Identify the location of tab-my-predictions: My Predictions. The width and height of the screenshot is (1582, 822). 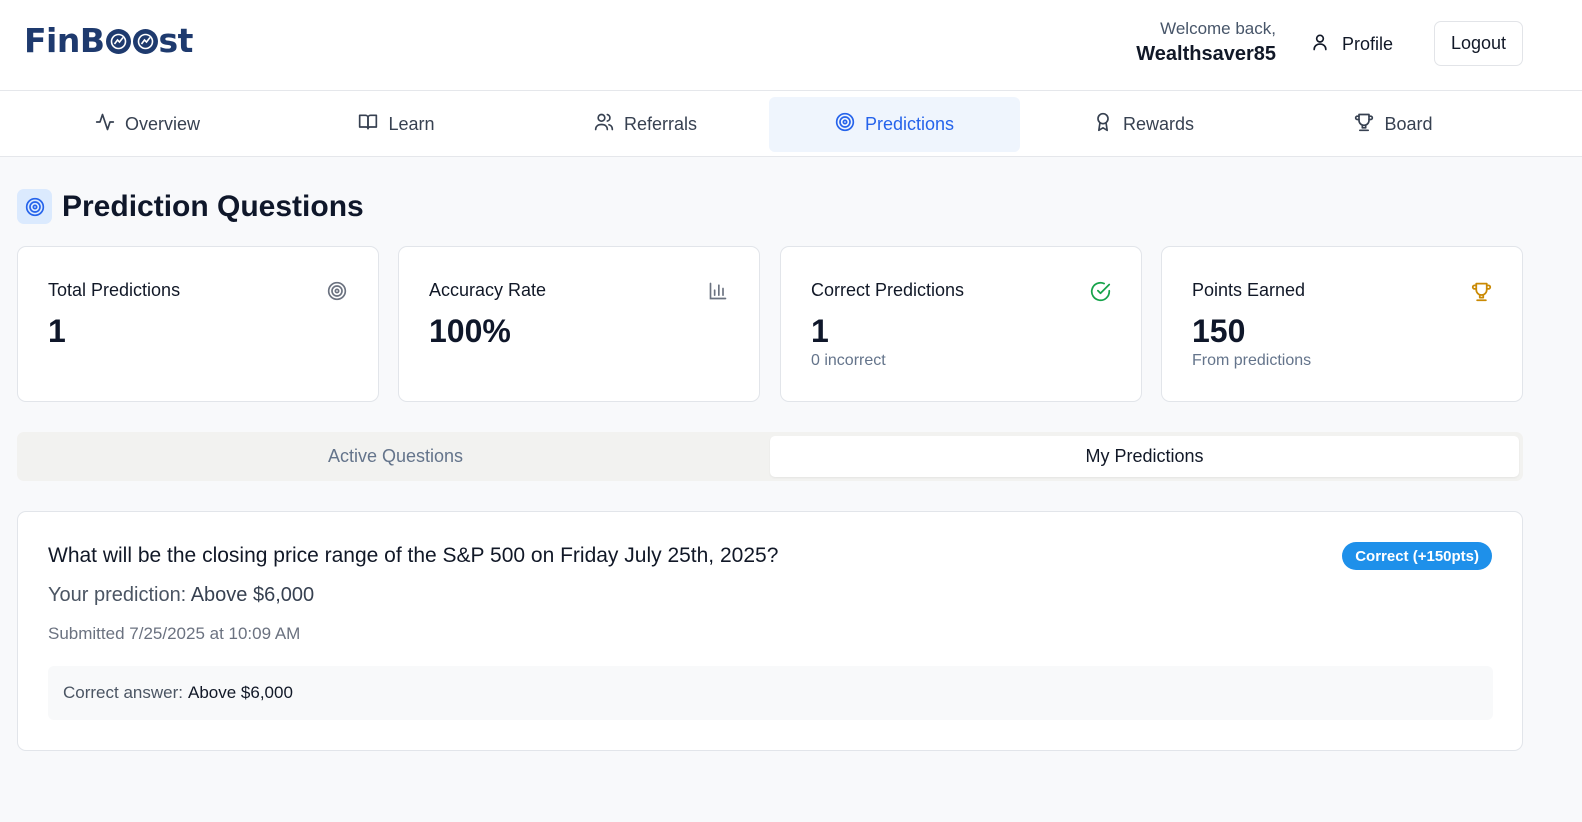
(1144, 456).